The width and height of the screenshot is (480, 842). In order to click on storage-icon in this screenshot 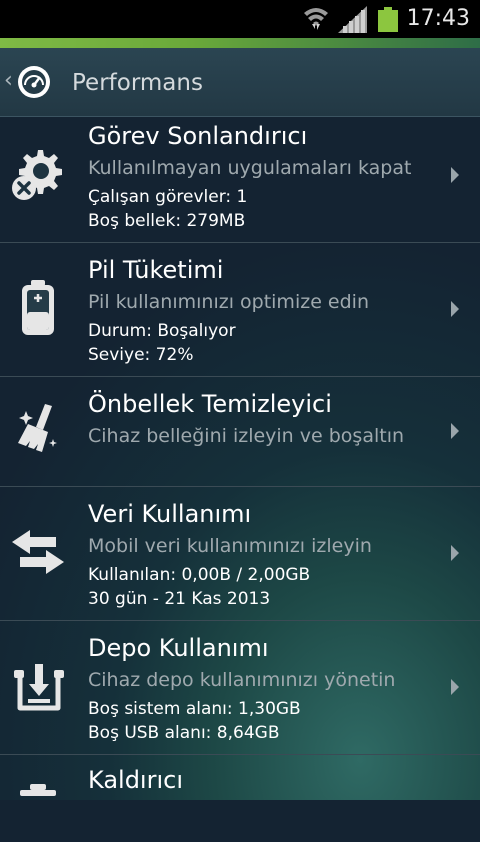, I will do `click(39, 687)`.